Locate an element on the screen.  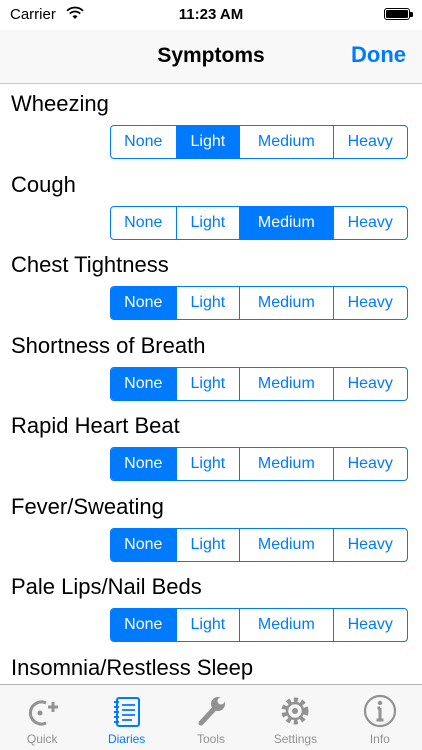
tab-label: Quick is located at coordinates (42, 739).